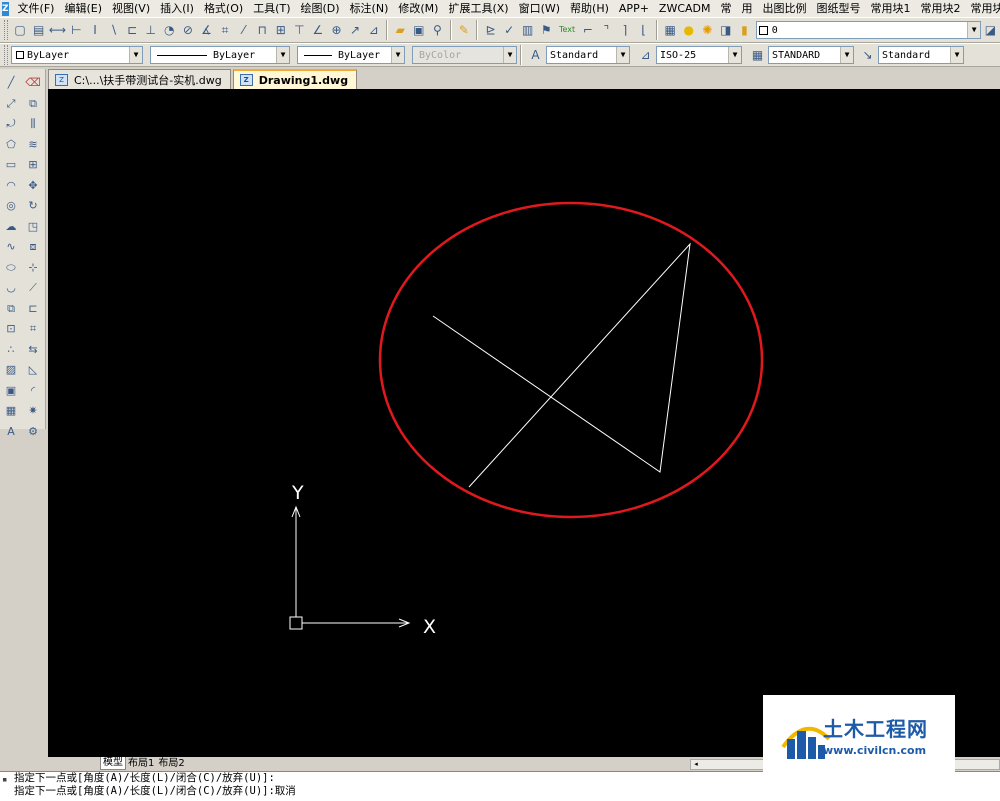 Image resolution: width=1000 pixels, height=801 pixels. I want to click on dim-angular-icon: ∖, so click(113, 30).